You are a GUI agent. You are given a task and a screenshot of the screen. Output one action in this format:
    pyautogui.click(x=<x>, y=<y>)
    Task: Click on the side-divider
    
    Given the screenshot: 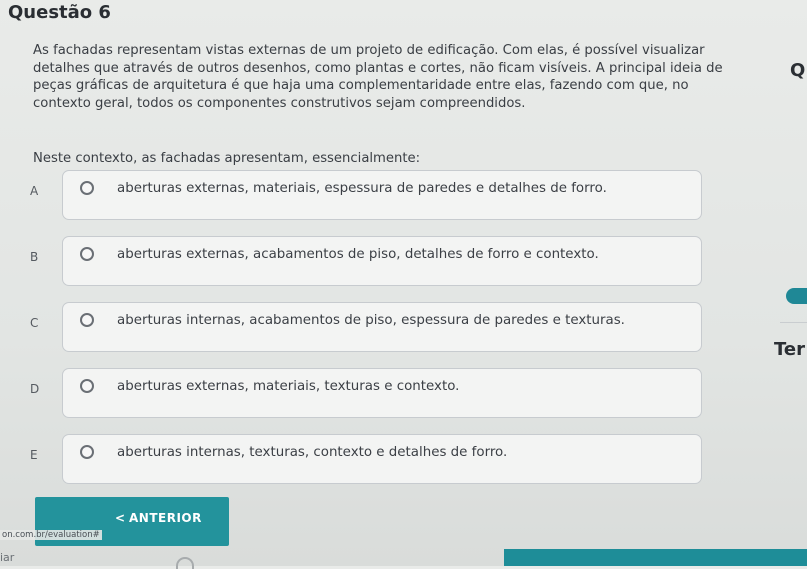 What is the action you would take?
    pyautogui.click(x=793, y=322)
    